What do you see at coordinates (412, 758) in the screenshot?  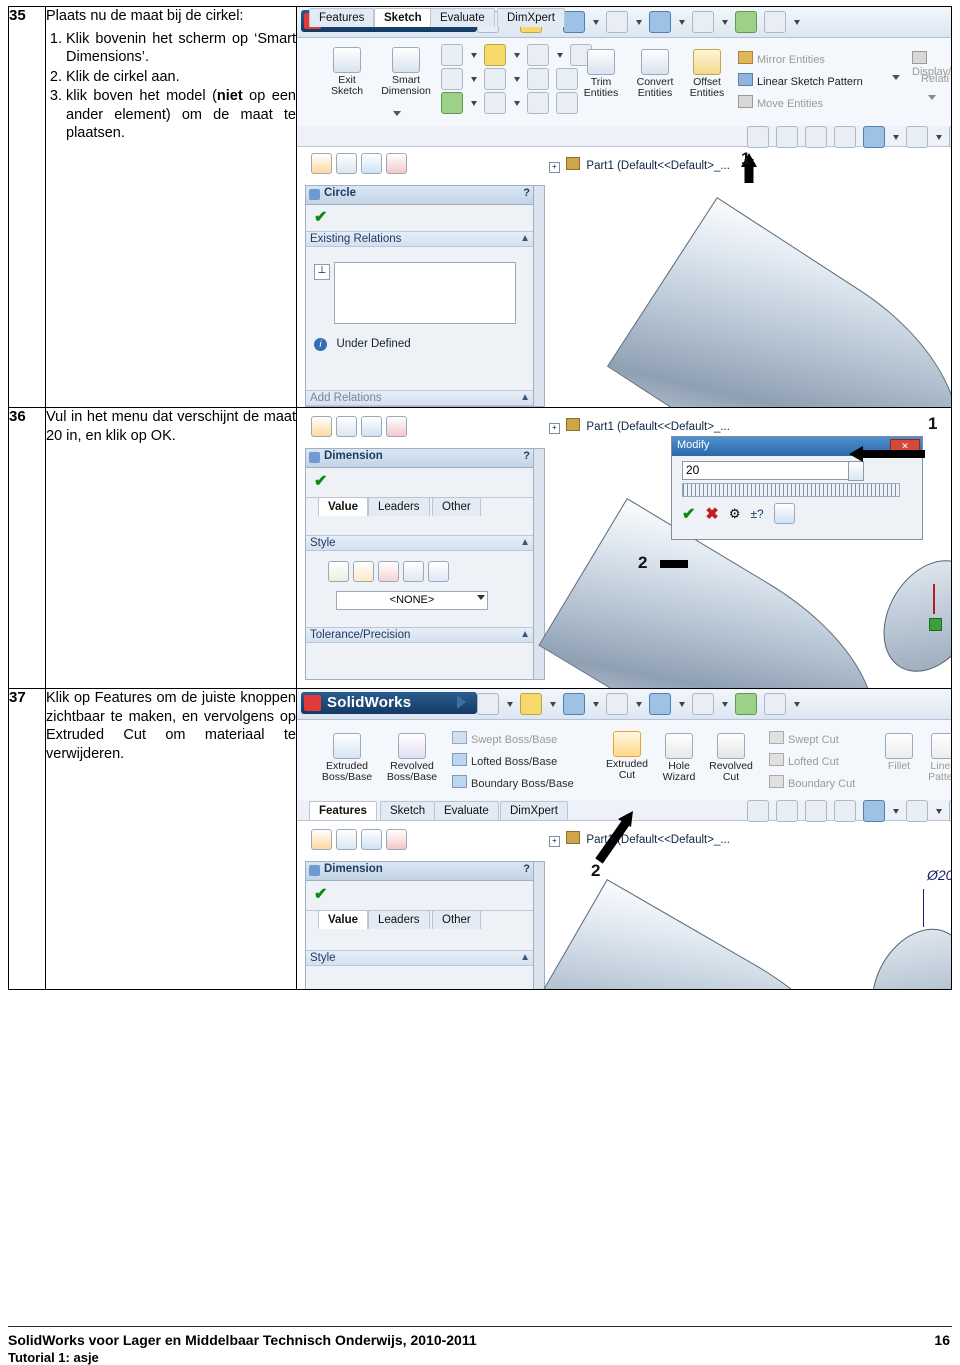 I see `ribbon-revolved-boss-button: Revolved Boss/Base` at bounding box center [412, 758].